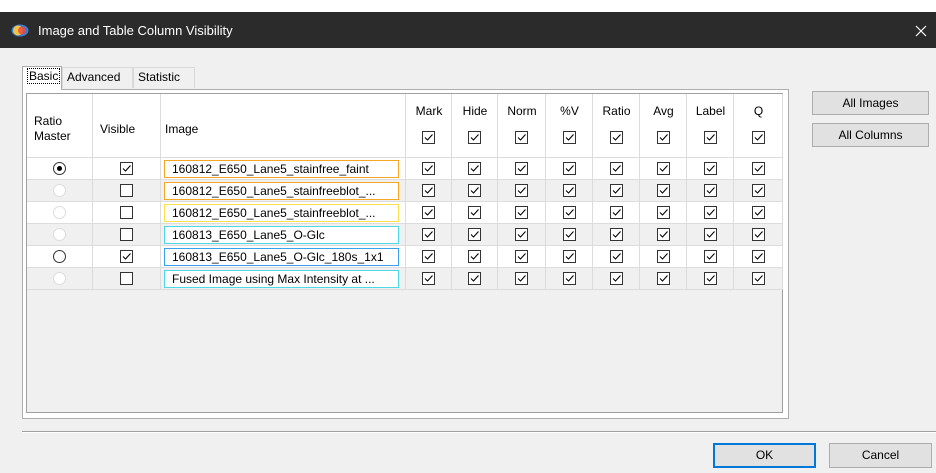 The width and height of the screenshot is (936, 473). Describe the element at coordinates (663, 137) in the screenshot. I see `header-avg-checkbox` at that location.